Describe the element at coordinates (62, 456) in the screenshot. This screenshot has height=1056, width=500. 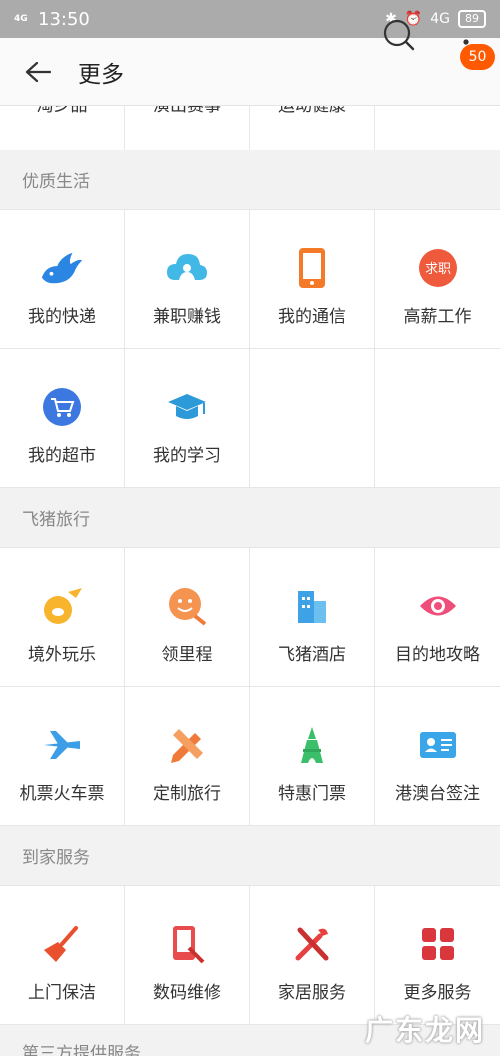
I see `service-label: 我的超市` at that location.